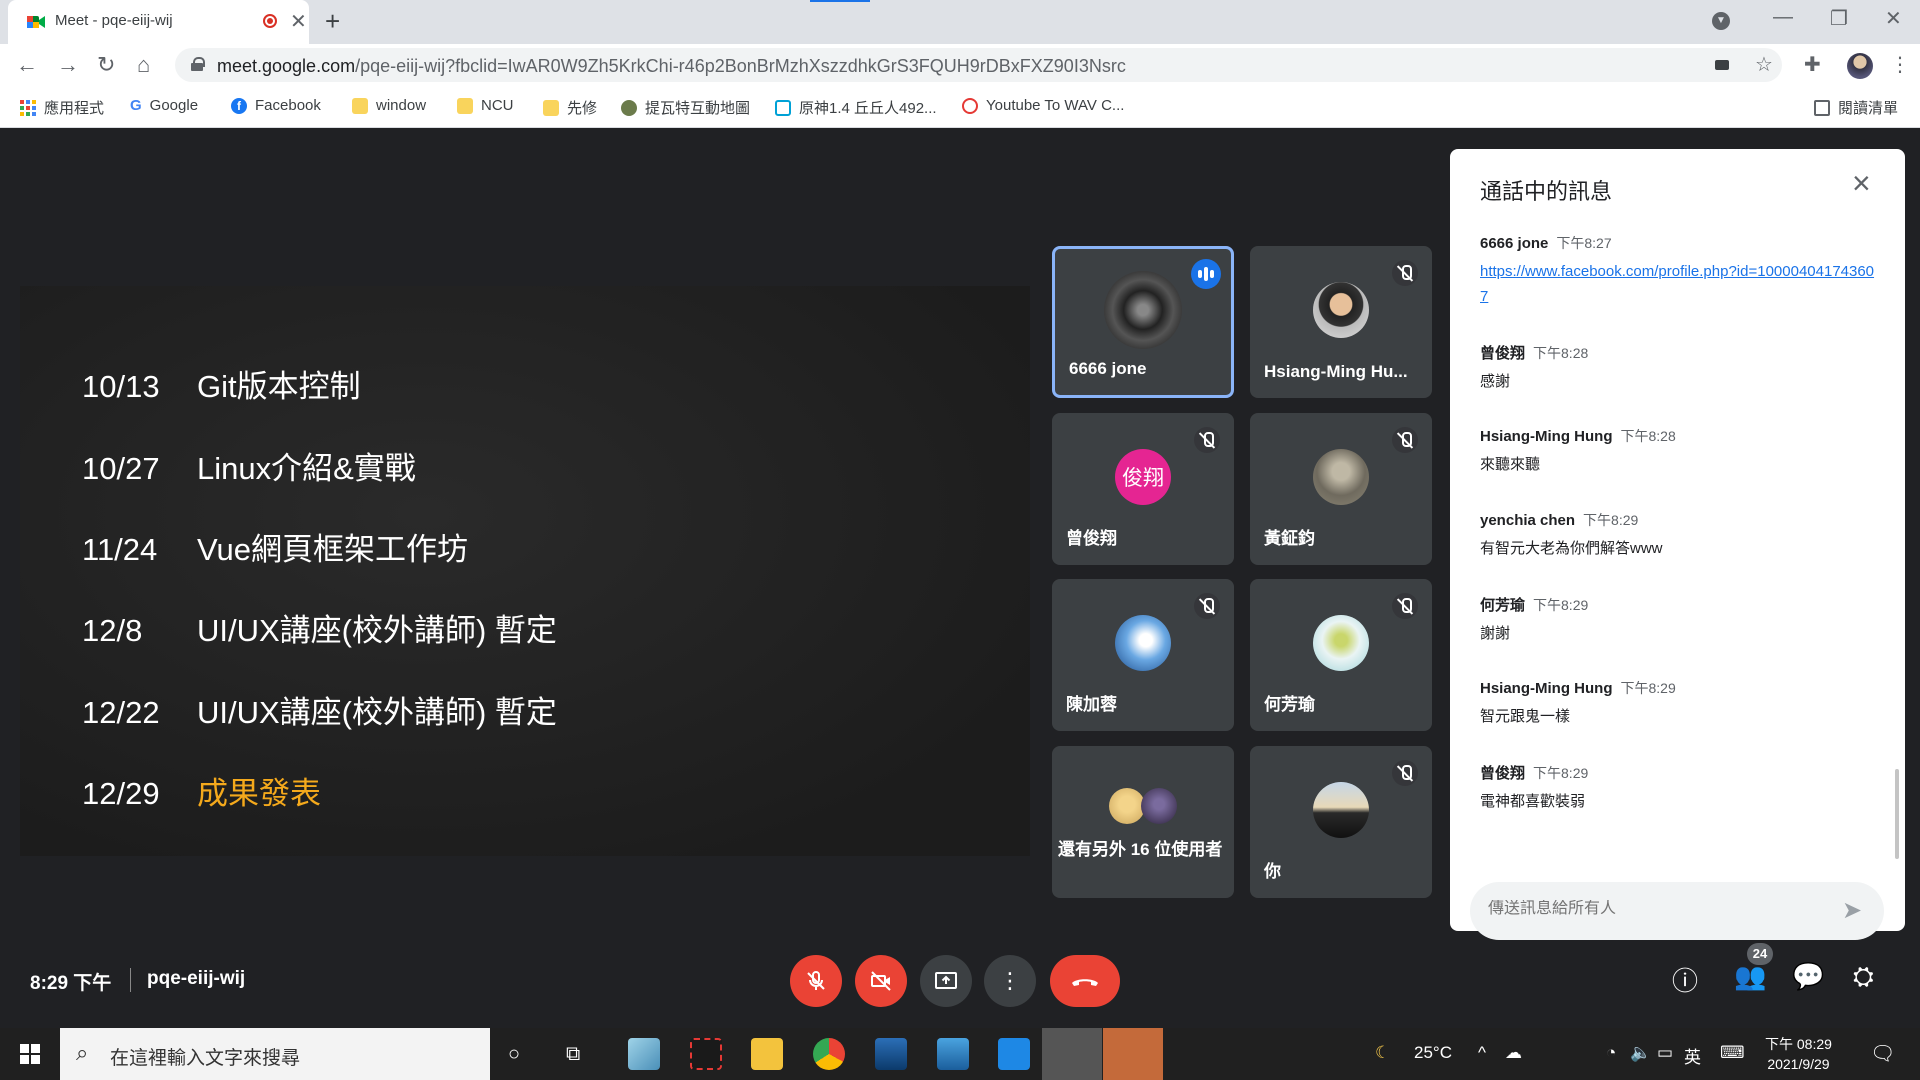 The width and height of the screenshot is (1920, 1080). What do you see at coordinates (1721, 21) in the screenshot?
I see `tab-search-icon: ▼` at bounding box center [1721, 21].